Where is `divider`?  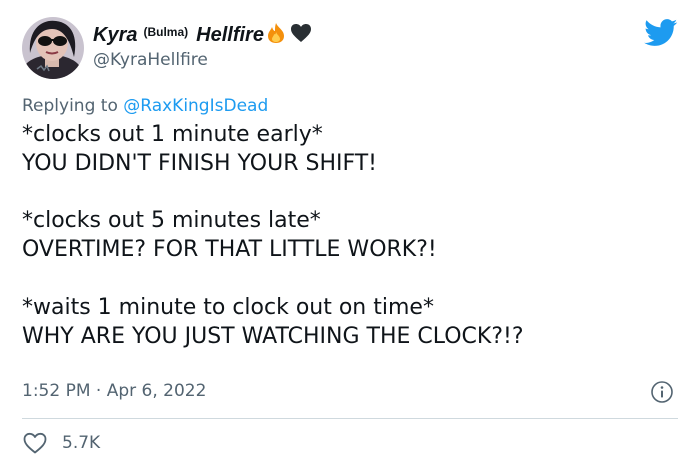 divider is located at coordinates (350, 418).